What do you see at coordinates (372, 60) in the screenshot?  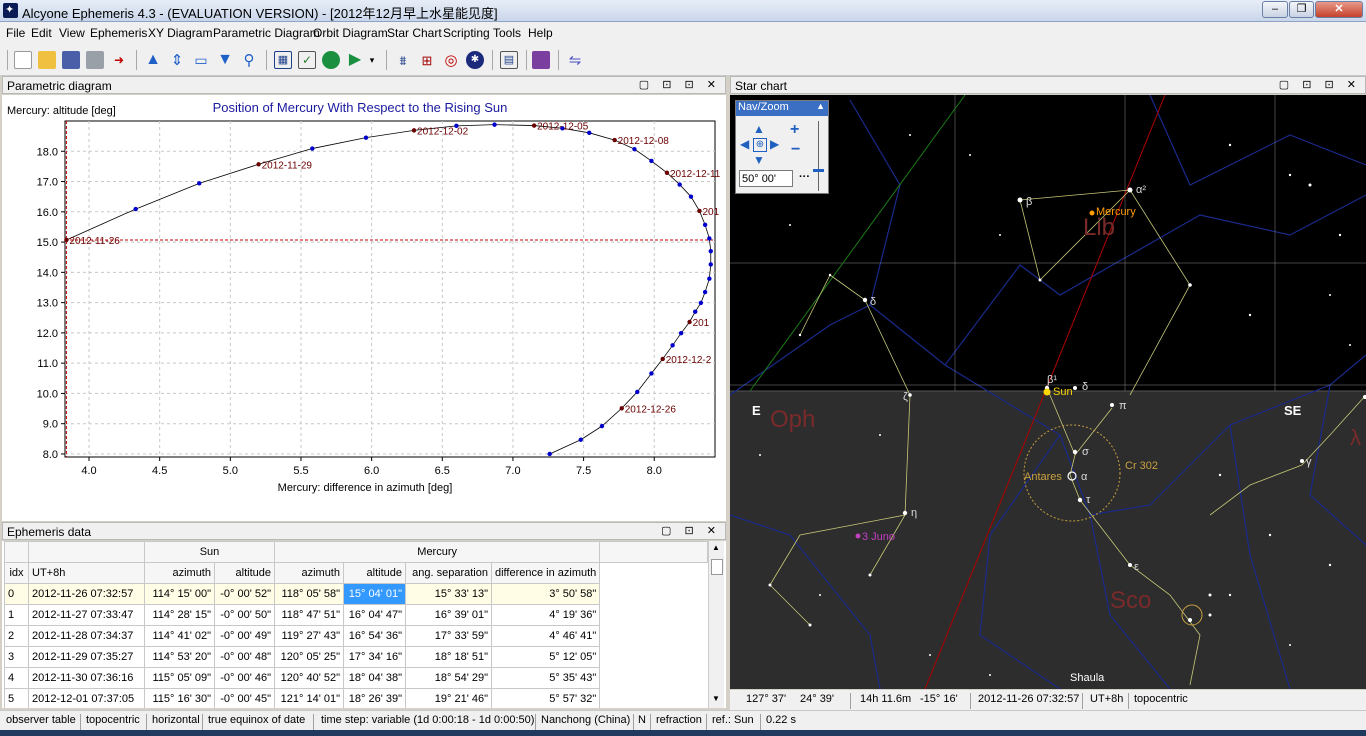 I see `chevron-down-icon: ▾` at bounding box center [372, 60].